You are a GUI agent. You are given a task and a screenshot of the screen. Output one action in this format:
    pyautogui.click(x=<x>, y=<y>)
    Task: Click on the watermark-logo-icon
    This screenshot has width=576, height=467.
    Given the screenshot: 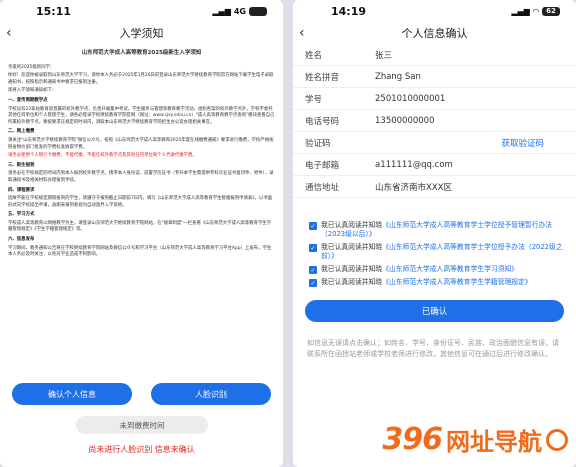 What is the action you would take?
    pyautogui.click(x=557, y=439)
    